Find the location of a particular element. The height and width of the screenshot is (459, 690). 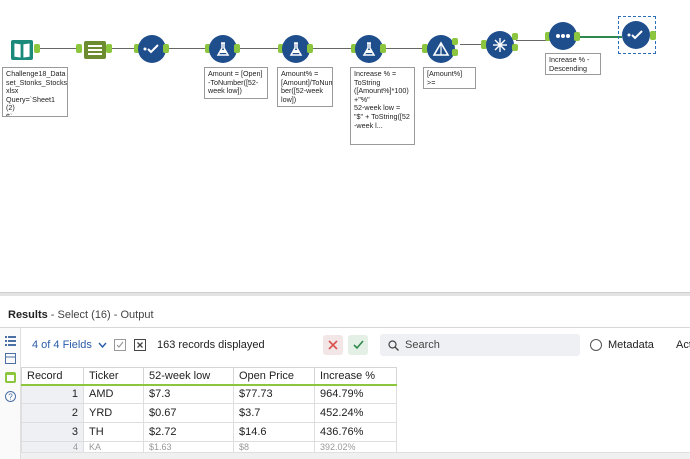

sample-tool is located at coordinates (500, 45).